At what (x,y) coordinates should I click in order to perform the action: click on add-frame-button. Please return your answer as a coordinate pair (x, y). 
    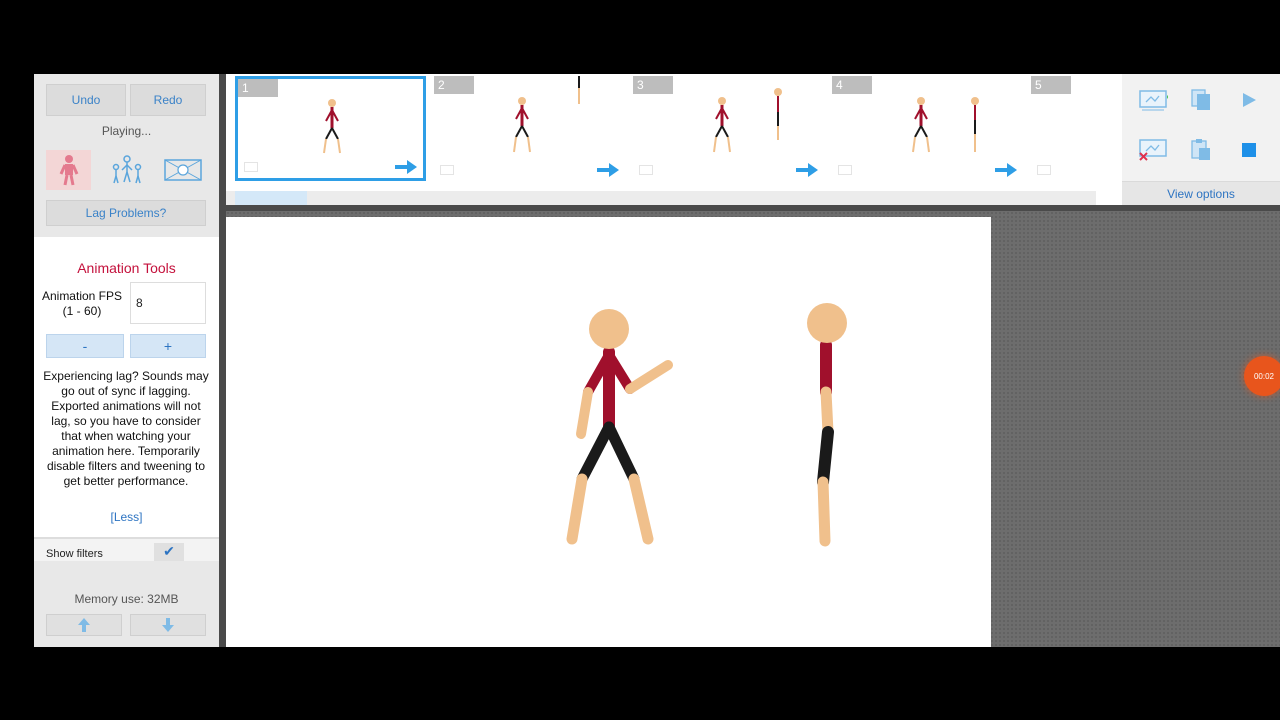
    Looking at the image, I should click on (1153, 100).